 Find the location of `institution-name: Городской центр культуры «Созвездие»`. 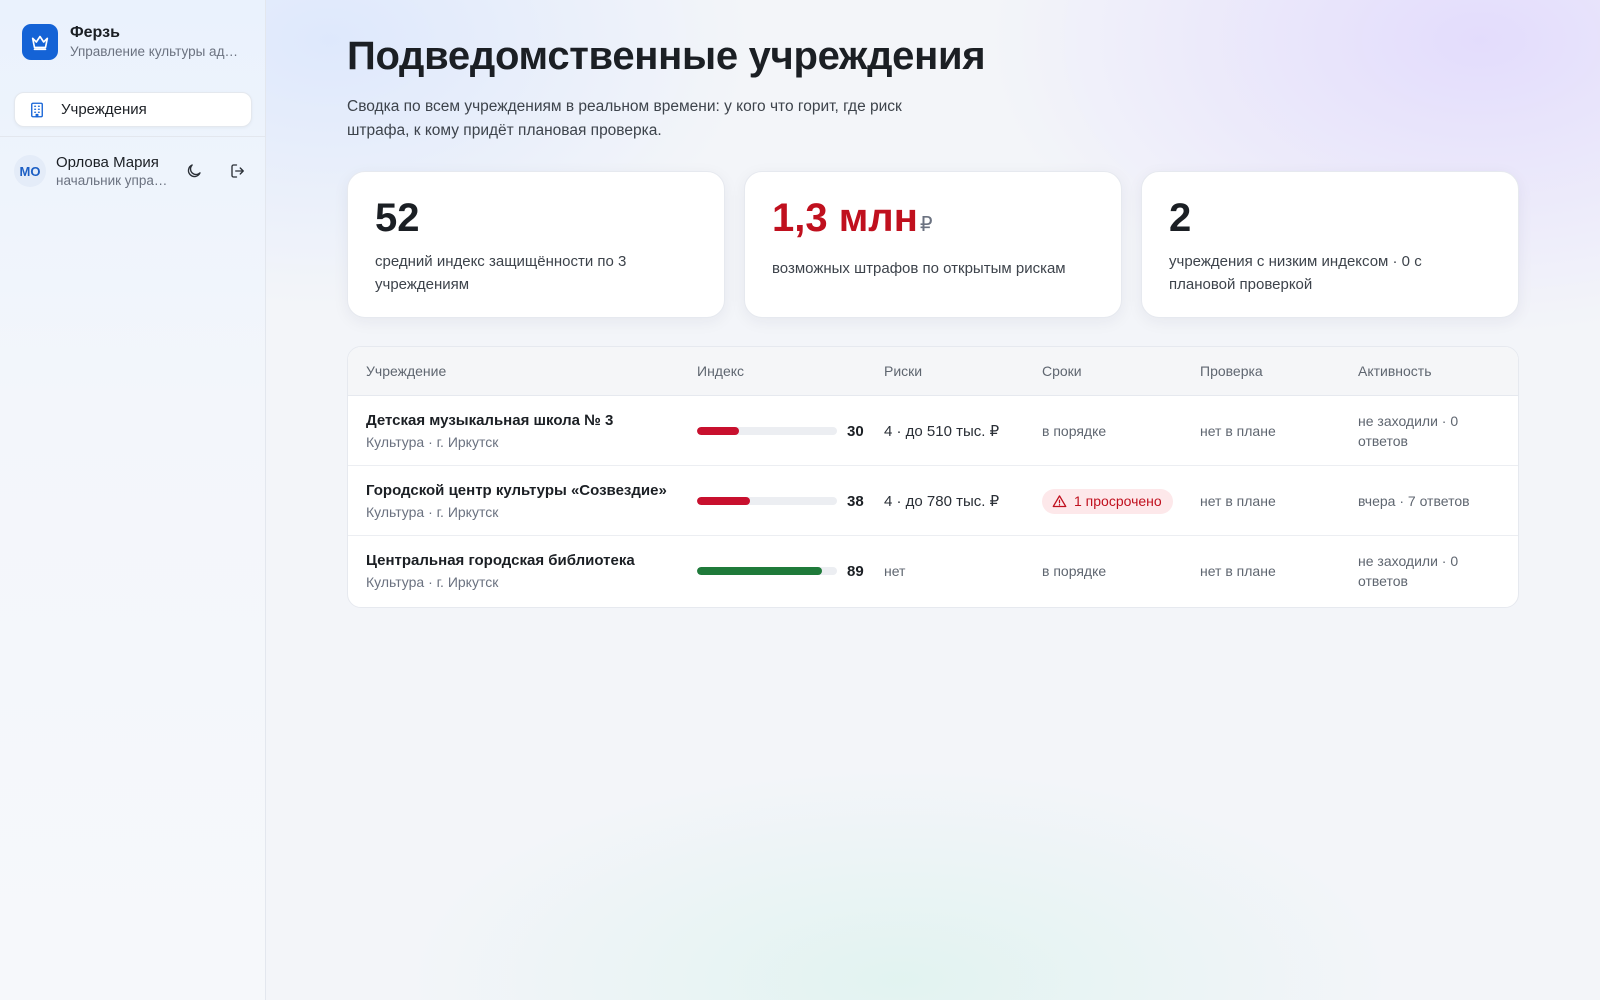

institution-name: Городской центр культуры «Созвездие» is located at coordinates (516, 491).